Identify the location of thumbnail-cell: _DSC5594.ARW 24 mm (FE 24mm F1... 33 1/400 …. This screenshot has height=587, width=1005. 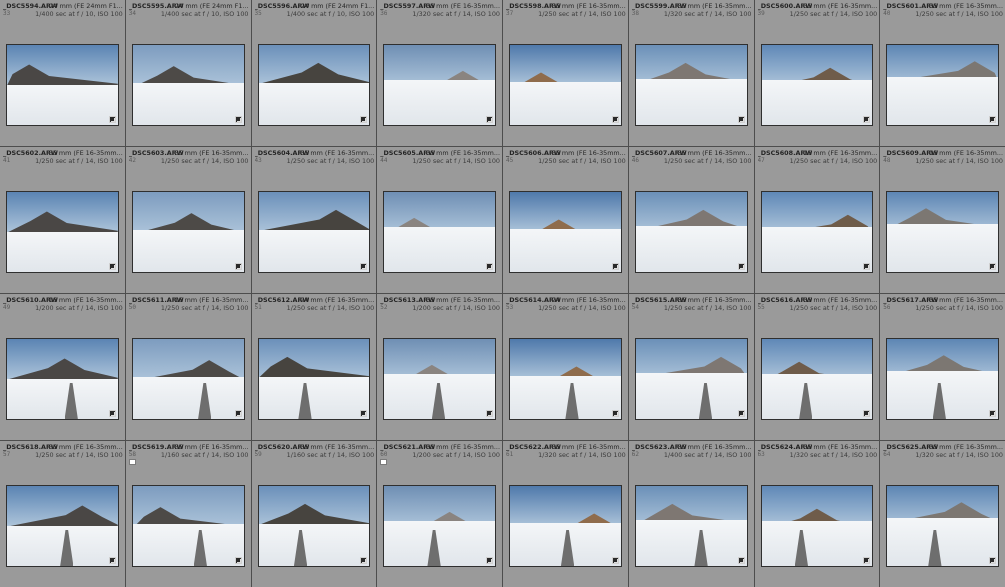
(62, 73).